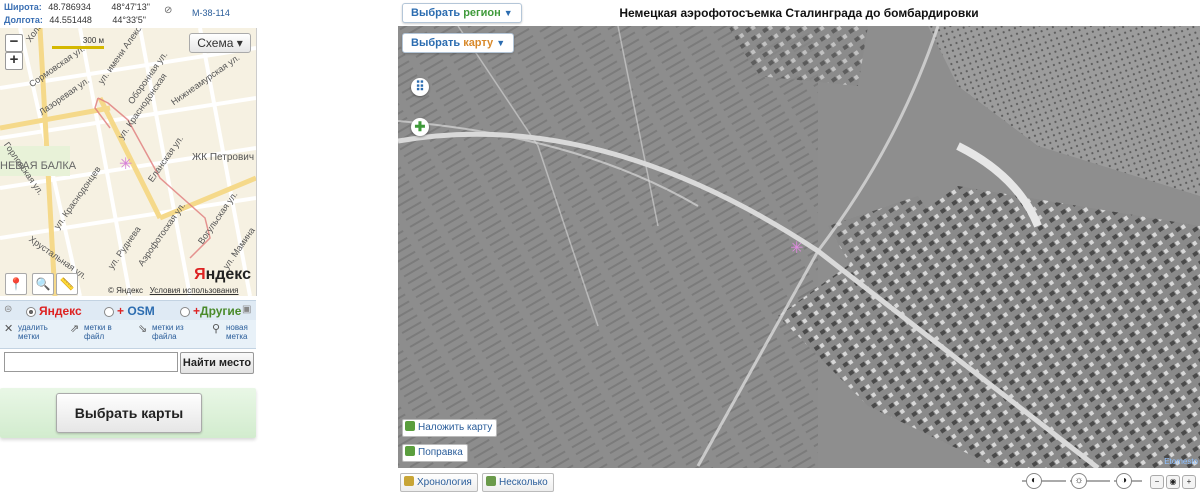  What do you see at coordinates (1189, 482) in the screenshot?
I see `plus-icon: +` at bounding box center [1189, 482].